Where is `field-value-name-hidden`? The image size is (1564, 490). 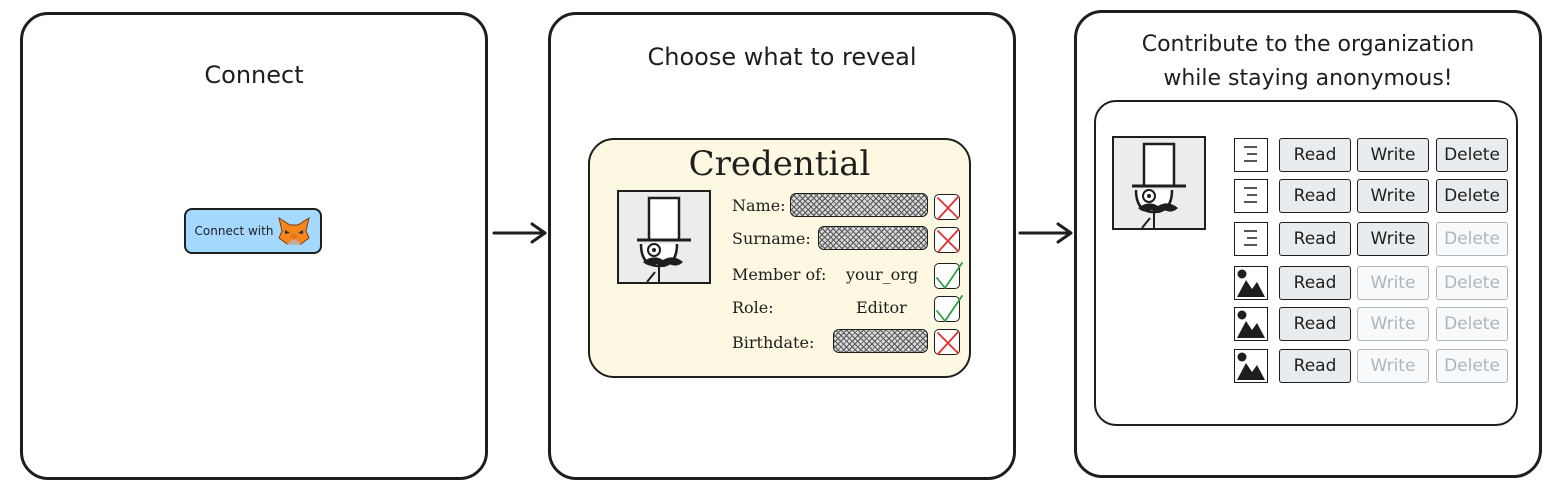
field-value-name-hidden is located at coordinates (859, 205).